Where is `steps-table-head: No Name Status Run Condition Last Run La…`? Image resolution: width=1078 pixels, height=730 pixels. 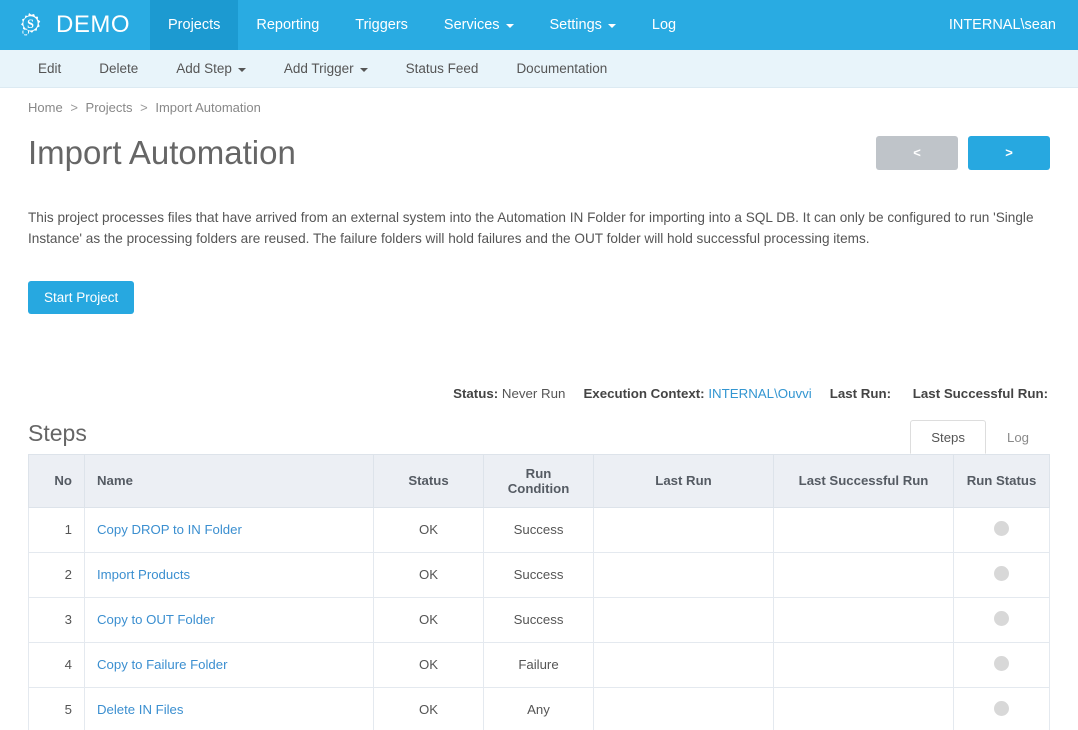 steps-table-head: No Name Status Run Condition Last Run La… is located at coordinates (539, 480).